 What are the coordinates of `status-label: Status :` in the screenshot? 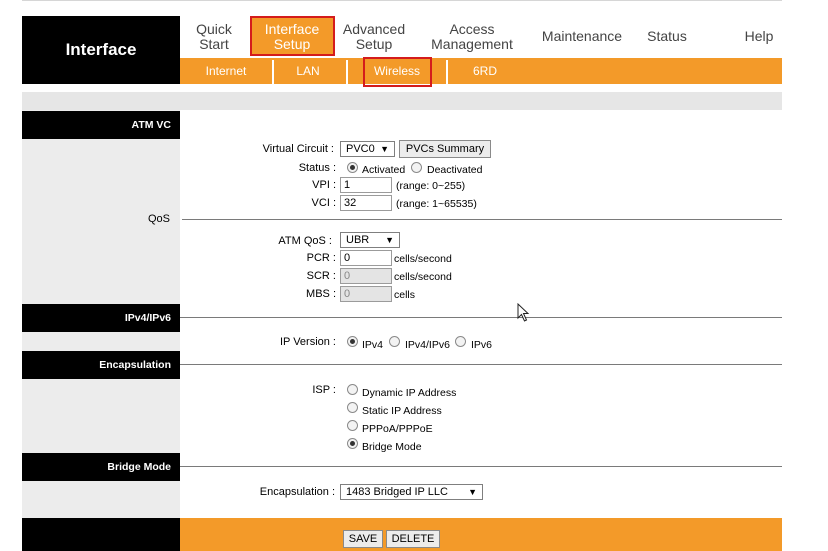 It's located at (317, 168).